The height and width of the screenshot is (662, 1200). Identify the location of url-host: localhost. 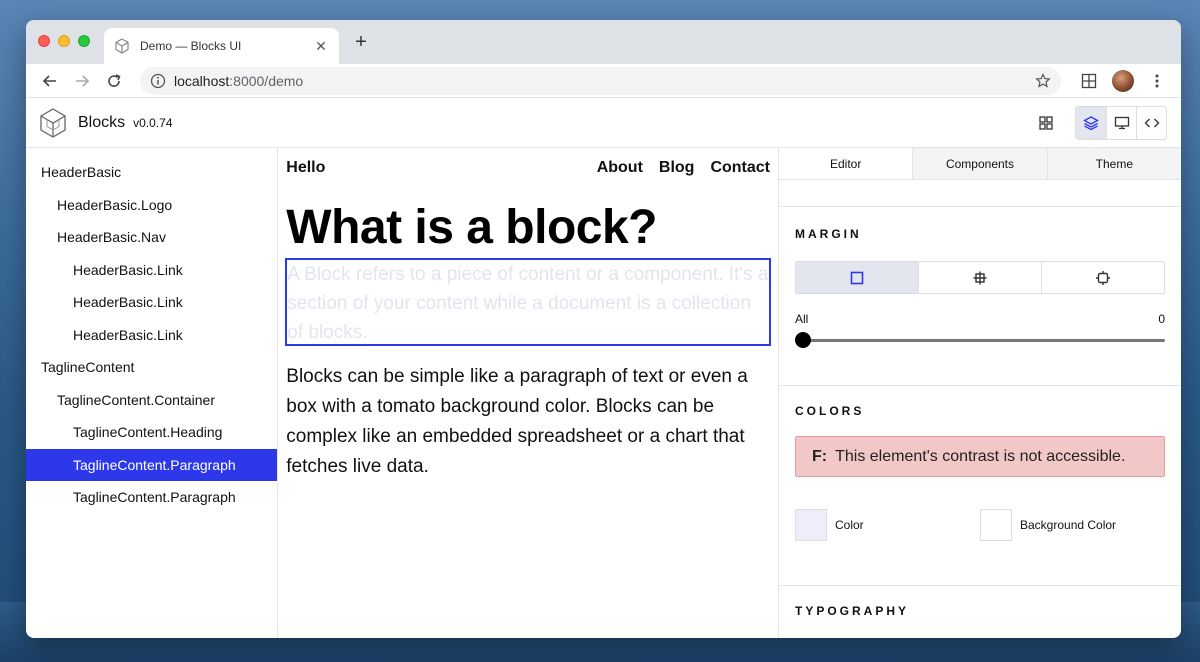
(202, 80).